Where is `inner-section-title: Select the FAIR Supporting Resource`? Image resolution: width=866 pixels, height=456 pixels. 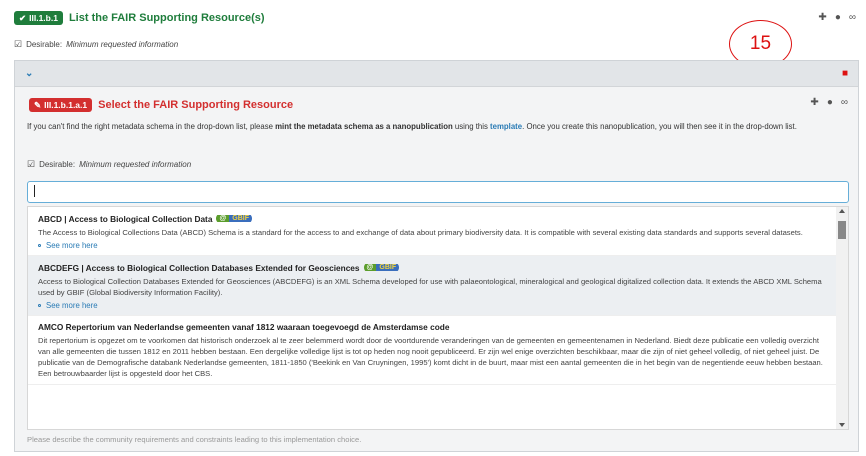
inner-section-title: Select the FAIR Supporting Resource is located at coordinates (196, 105).